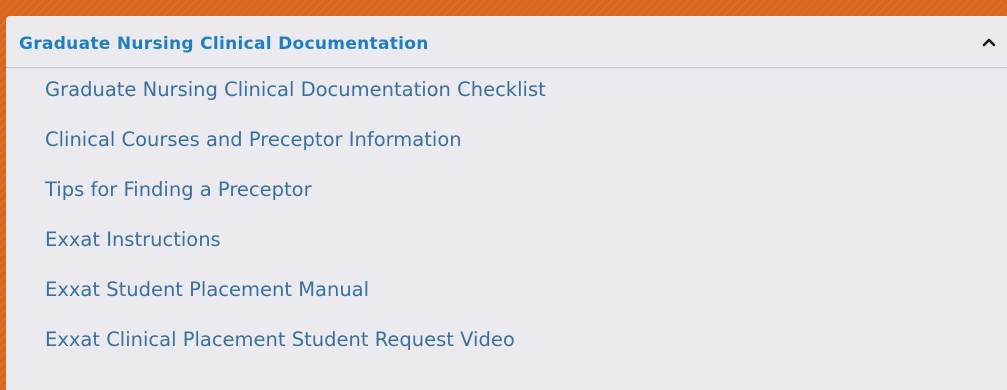 The width and height of the screenshot is (1007, 390). What do you see at coordinates (207, 289) in the screenshot?
I see `link-exxat-manual: Exxat Student Placement Manual` at bounding box center [207, 289].